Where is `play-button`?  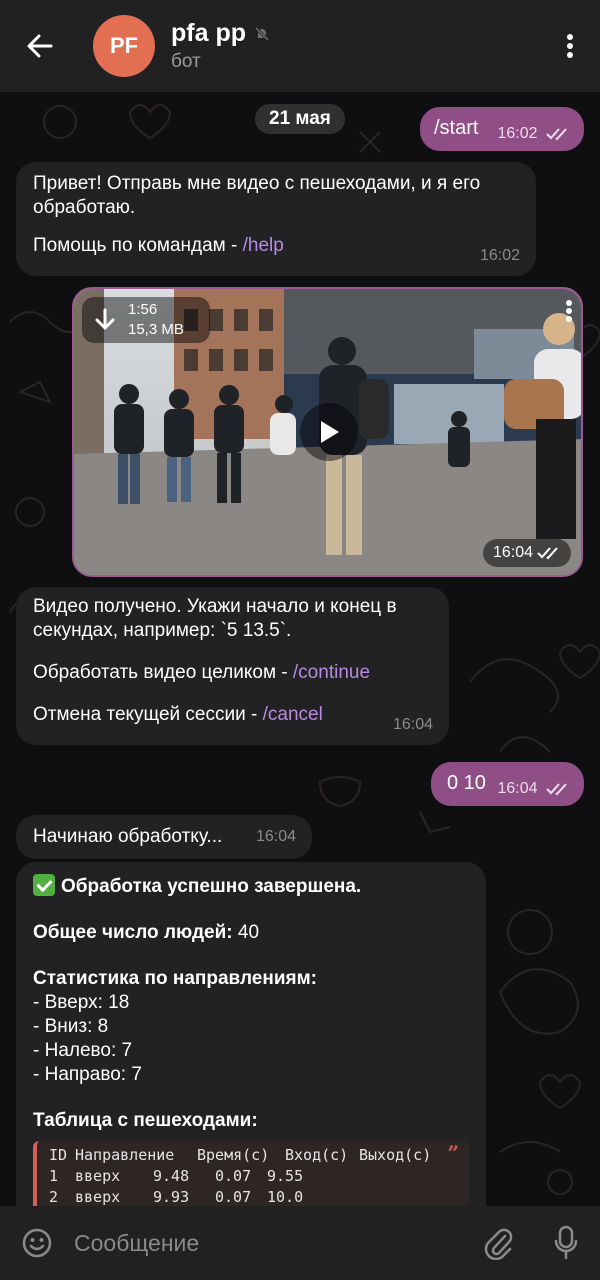 play-button is located at coordinates (329, 432).